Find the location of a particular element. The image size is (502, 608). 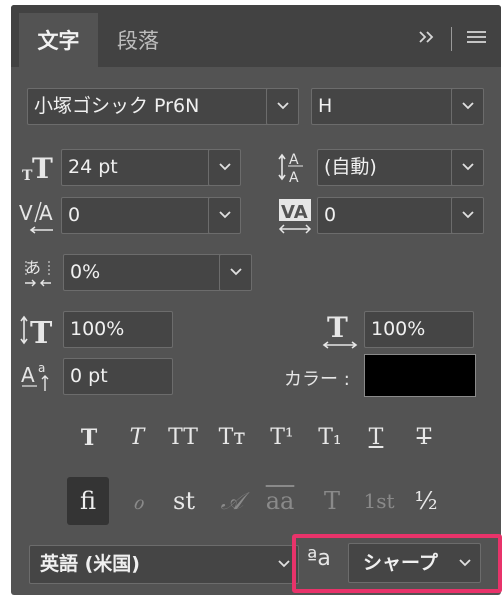

tracking-field: 0 is located at coordinates (400, 215).